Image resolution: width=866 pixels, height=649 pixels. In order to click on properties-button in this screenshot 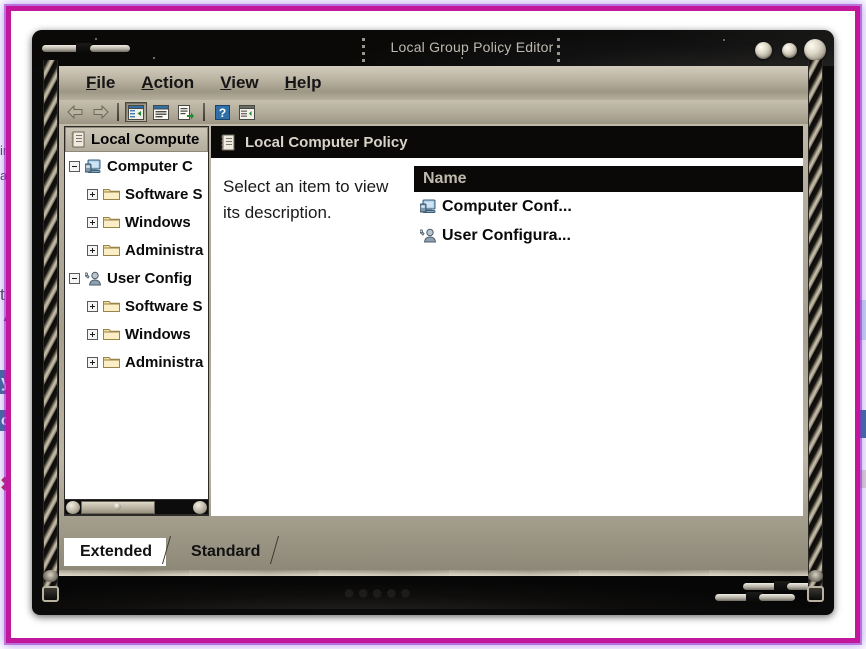, I will do `click(161, 112)`.